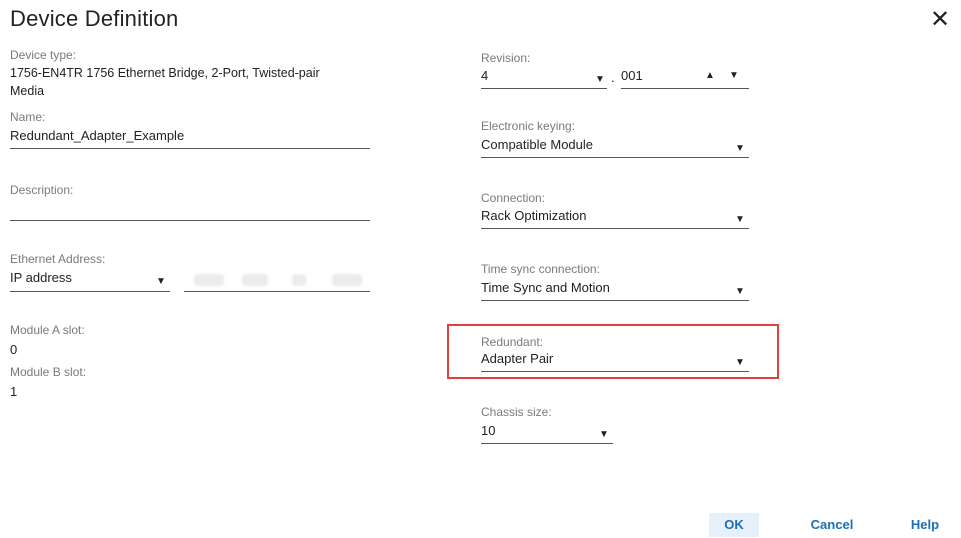 Image resolution: width=961 pixels, height=538 pixels. What do you see at coordinates (28, 117) in the screenshot?
I see `name-label: Name:` at bounding box center [28, 117].